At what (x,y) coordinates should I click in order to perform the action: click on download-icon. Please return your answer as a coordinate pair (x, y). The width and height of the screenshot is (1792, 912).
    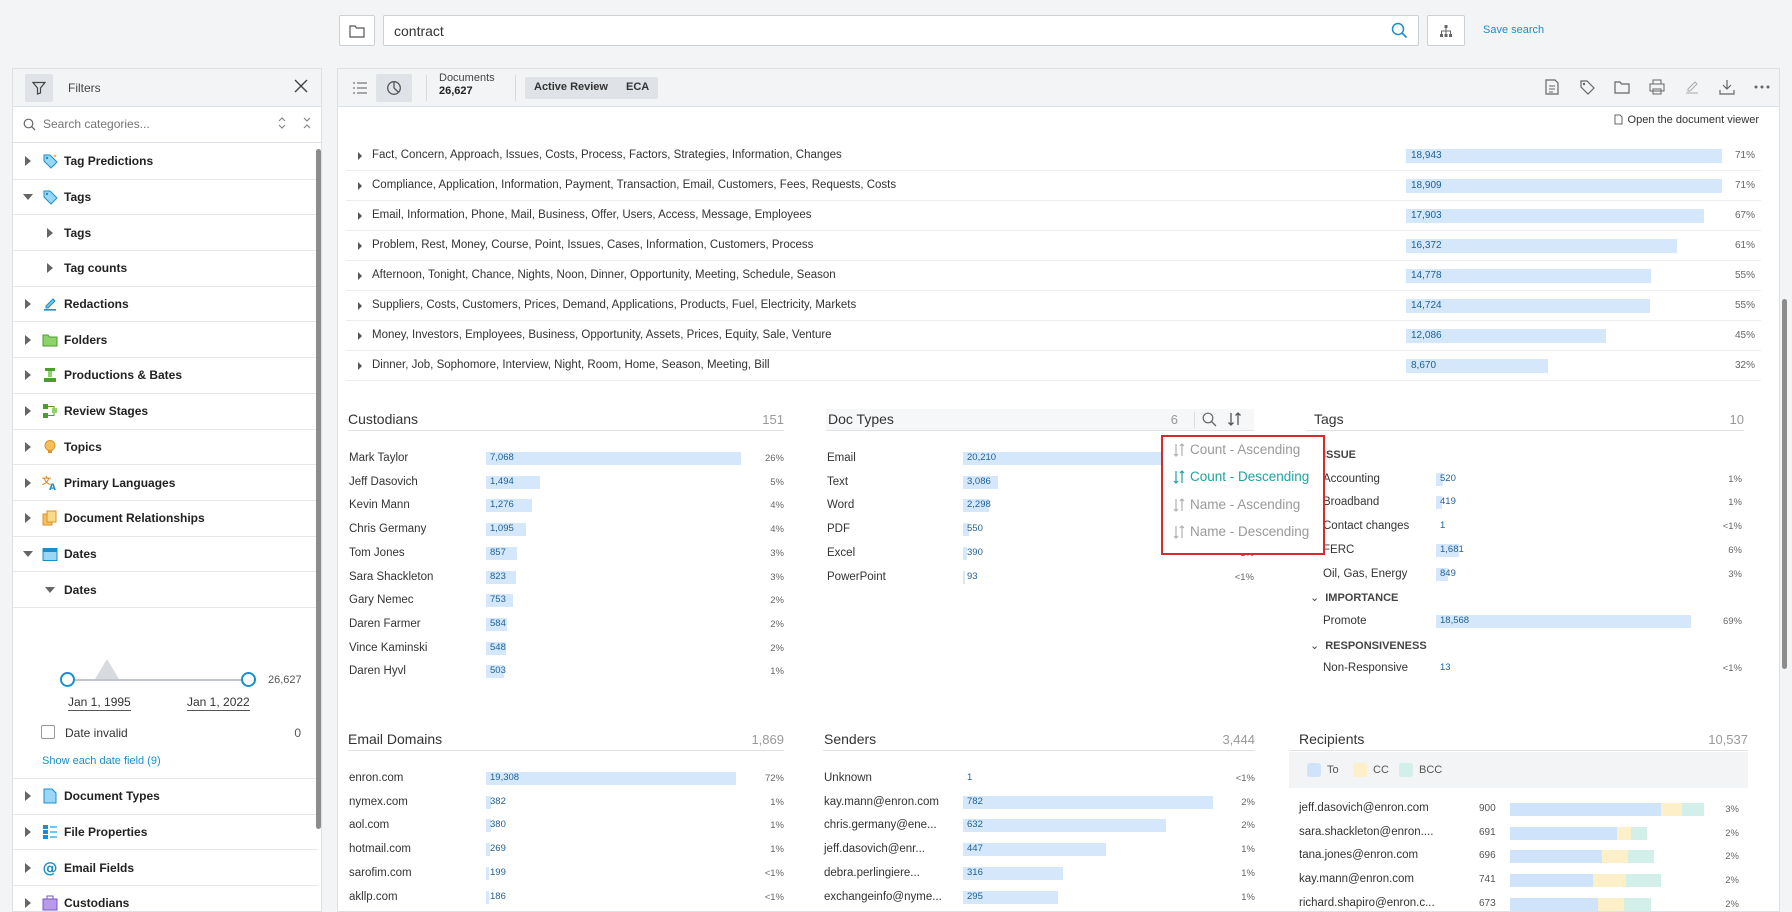
    Looking at the image, I should click on (1727, 87).